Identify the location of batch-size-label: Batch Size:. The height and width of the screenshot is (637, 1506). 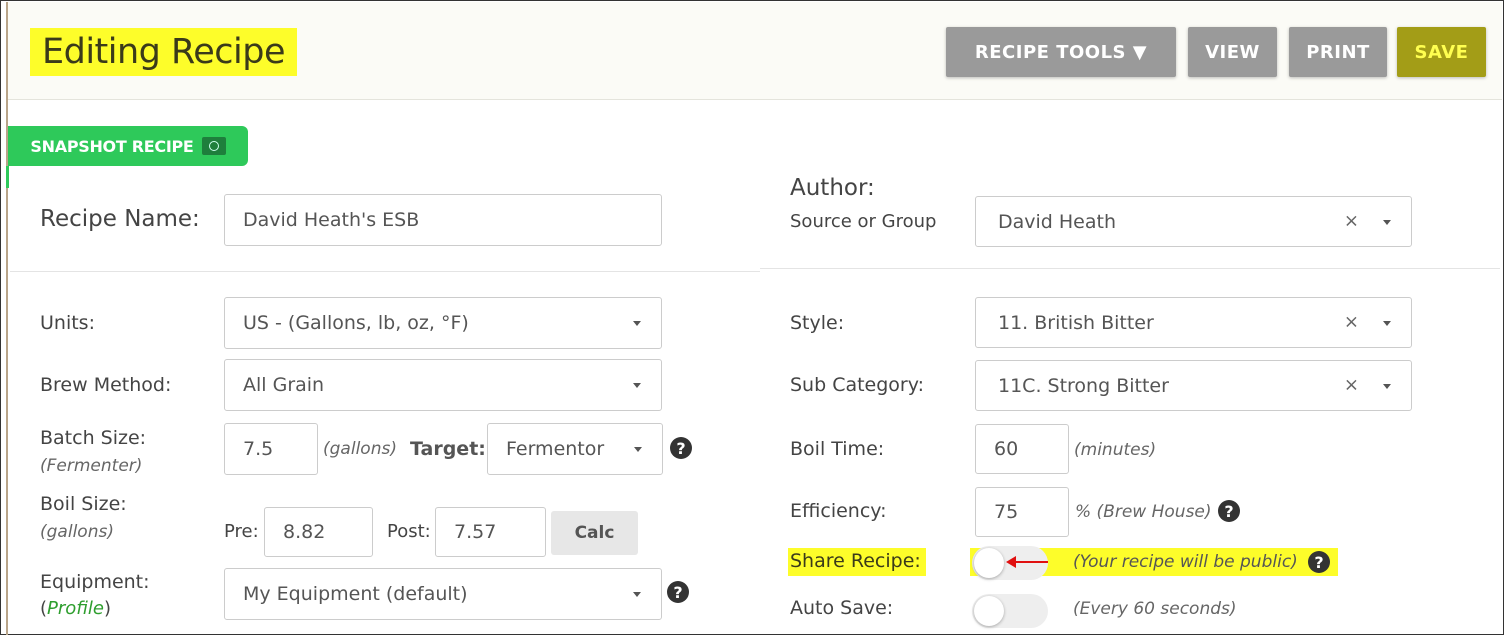
(93, 438).